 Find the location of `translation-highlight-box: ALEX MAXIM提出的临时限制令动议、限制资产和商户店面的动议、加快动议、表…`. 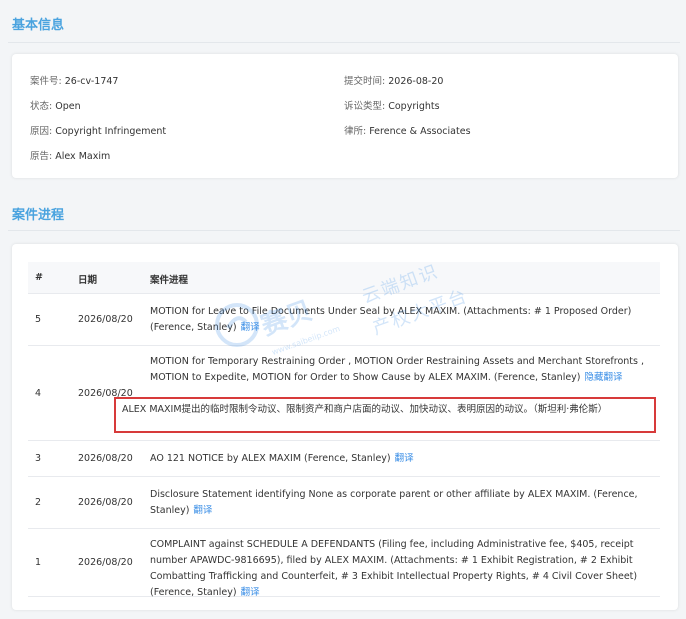

translation-highlight-box: ALEX MAXIM提出的临时限制令动议、限制资产和商户店面的动议、加快动议、表… is located at coordinates (385, 415).